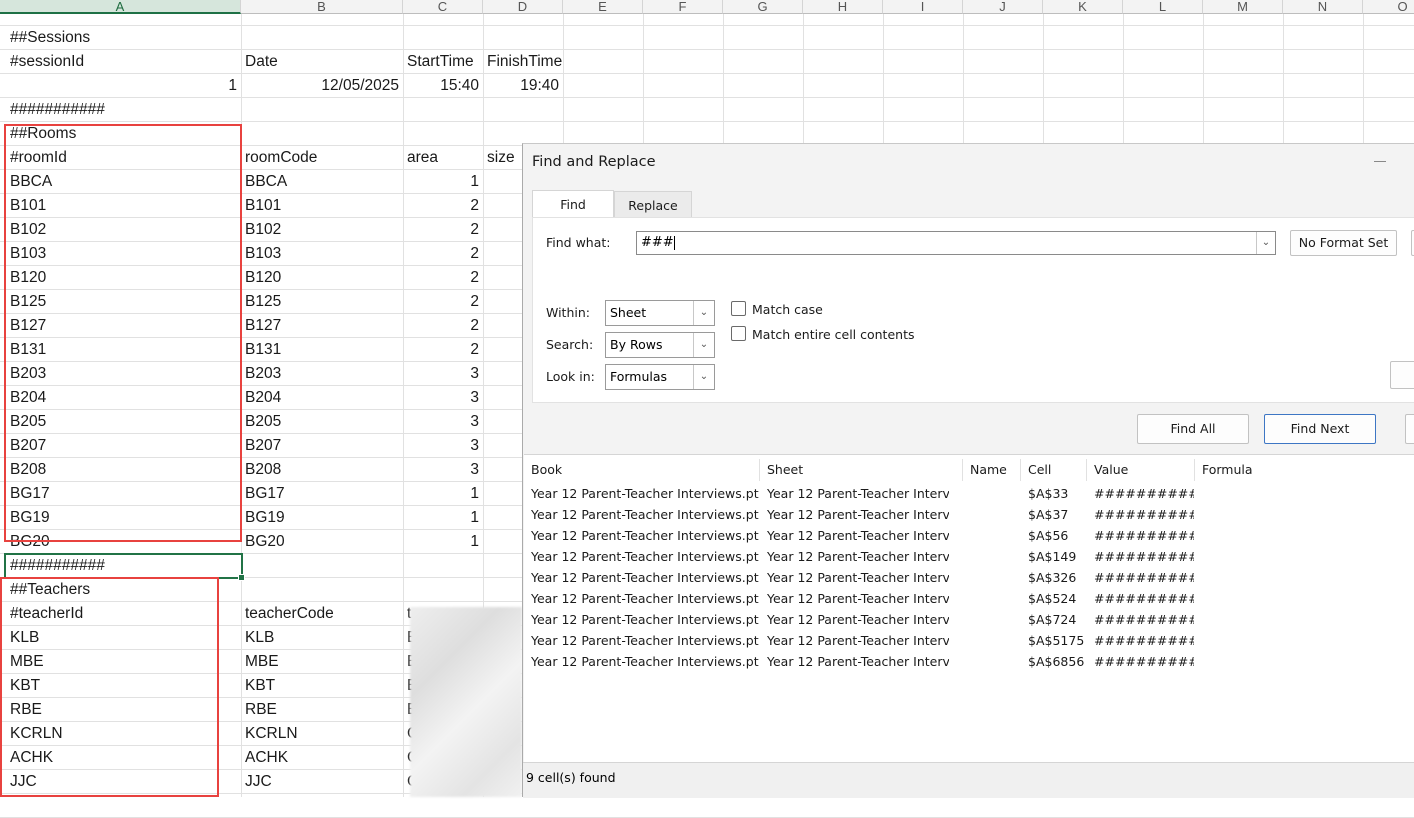  Describe the element at coordinates (123, 374) in the screenshot. I see `cell-a-15: B203` at that location.